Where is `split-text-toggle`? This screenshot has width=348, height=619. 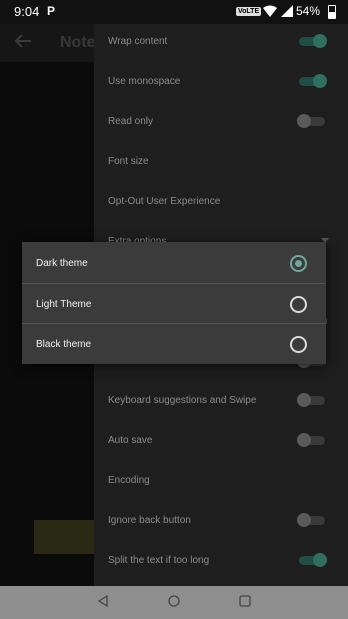
split-text-toggle is located at coordinates (312, 560).